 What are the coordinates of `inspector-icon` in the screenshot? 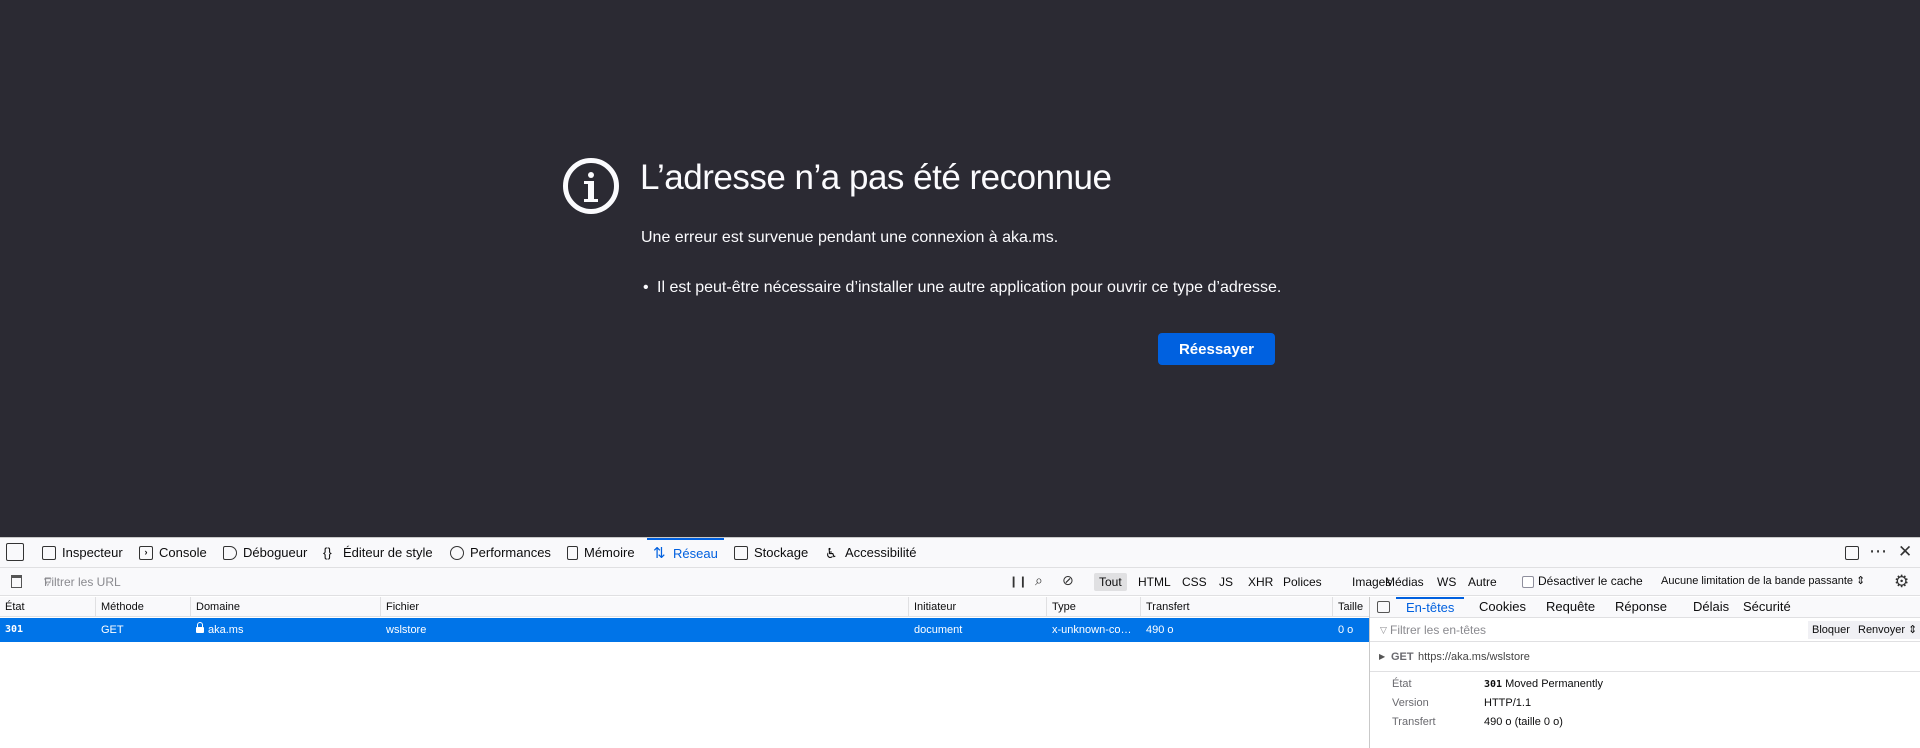 It's located at (49, 552).